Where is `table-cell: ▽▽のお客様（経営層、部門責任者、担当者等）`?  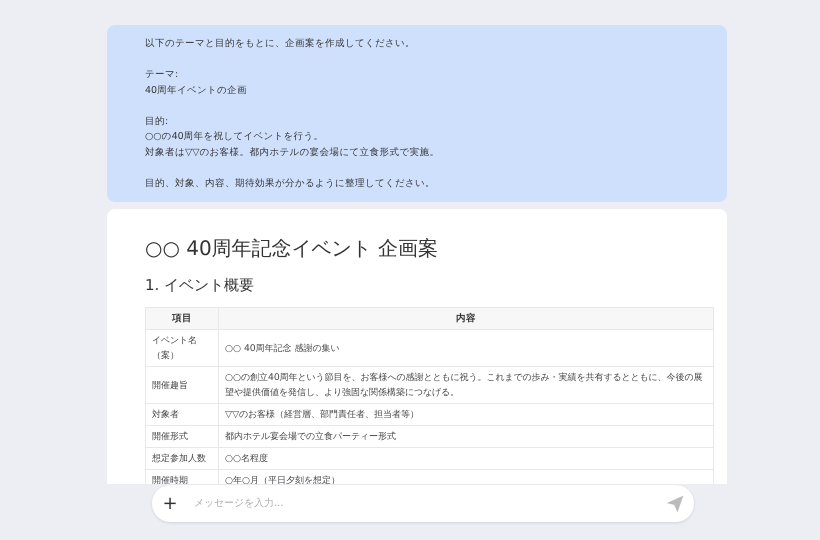 table-cell: ▽▽のお客様（経営層、部門責任者、担当者等） is located at coordinates (466, 415).